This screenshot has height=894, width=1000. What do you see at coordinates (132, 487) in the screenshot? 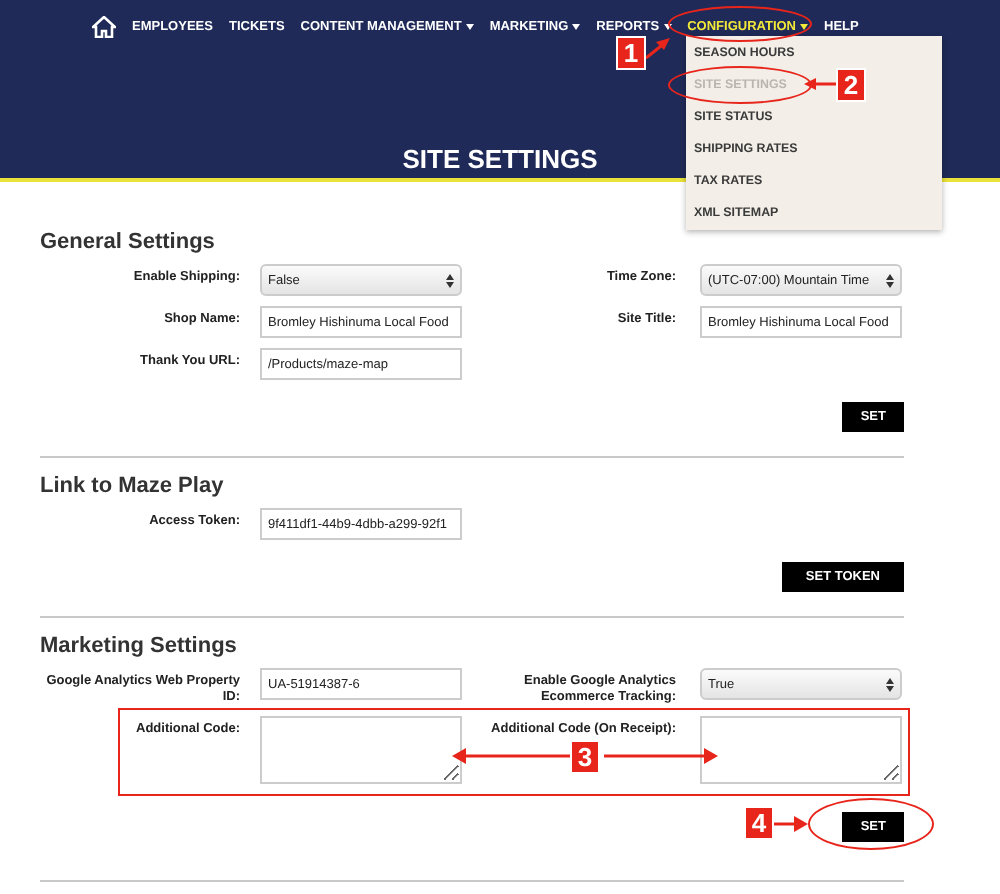
I see `section-heading: Link to Maze Play` at bounding box center [132, 487].